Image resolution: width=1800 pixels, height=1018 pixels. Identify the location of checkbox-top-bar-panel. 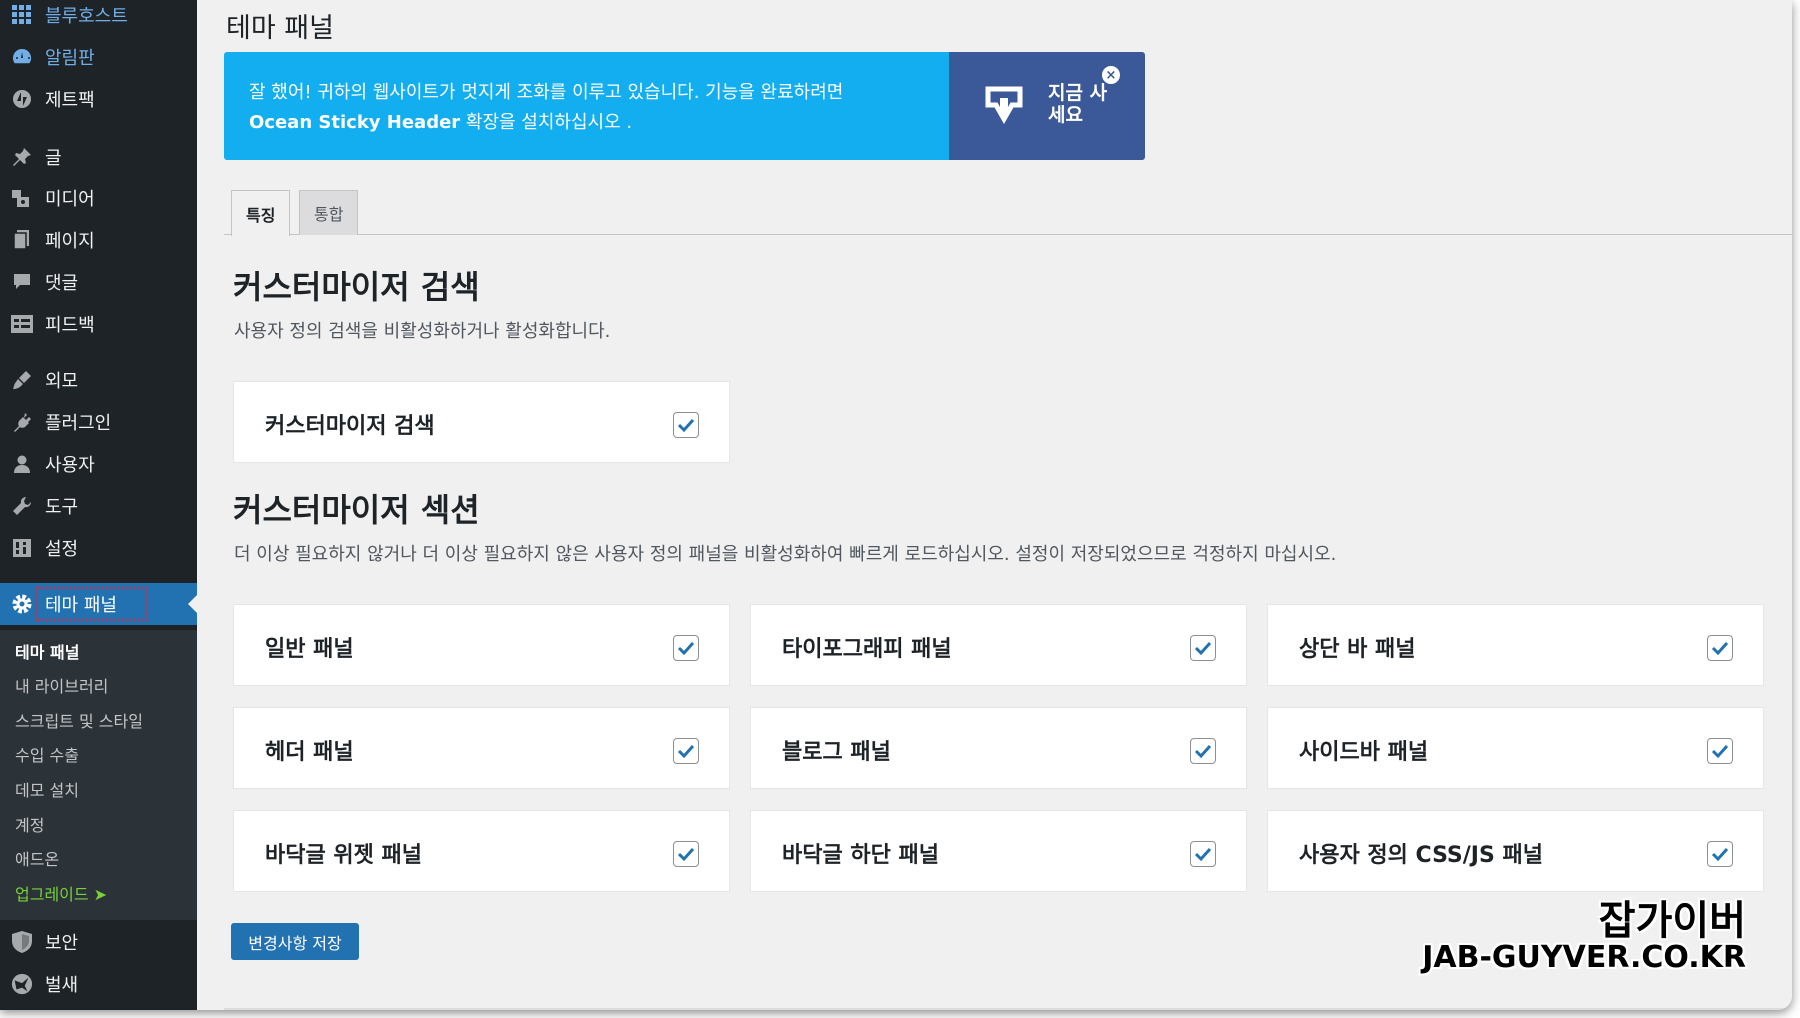
(1720, 648).